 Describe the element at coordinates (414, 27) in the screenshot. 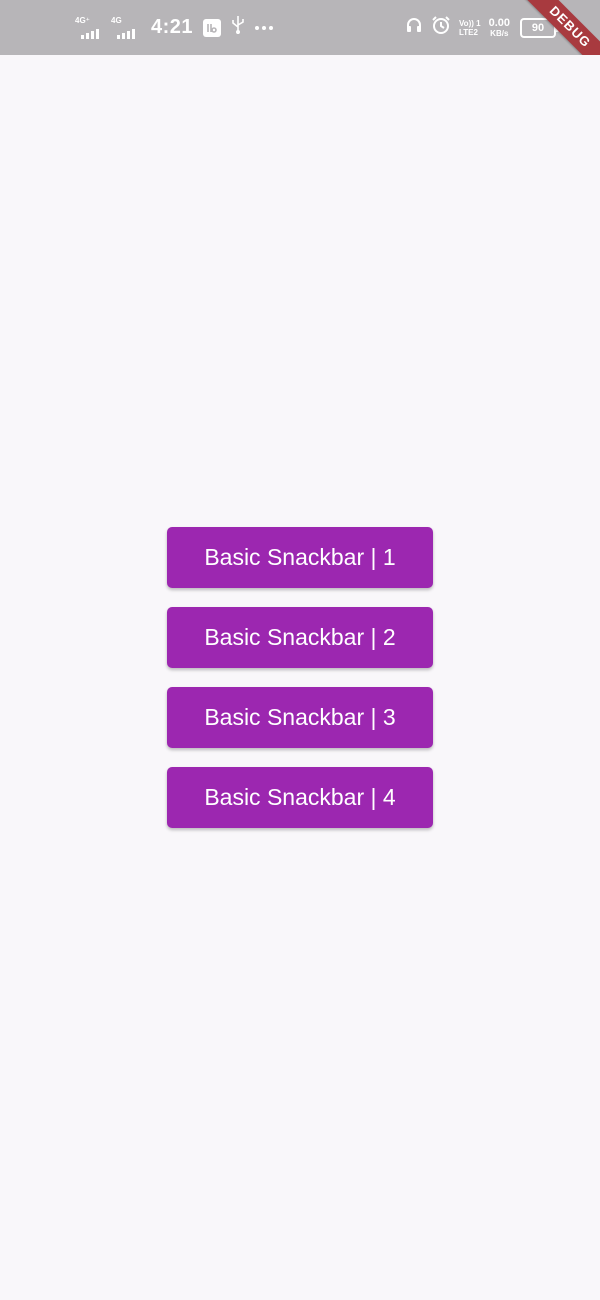

I see `headphones-icon` at that location.